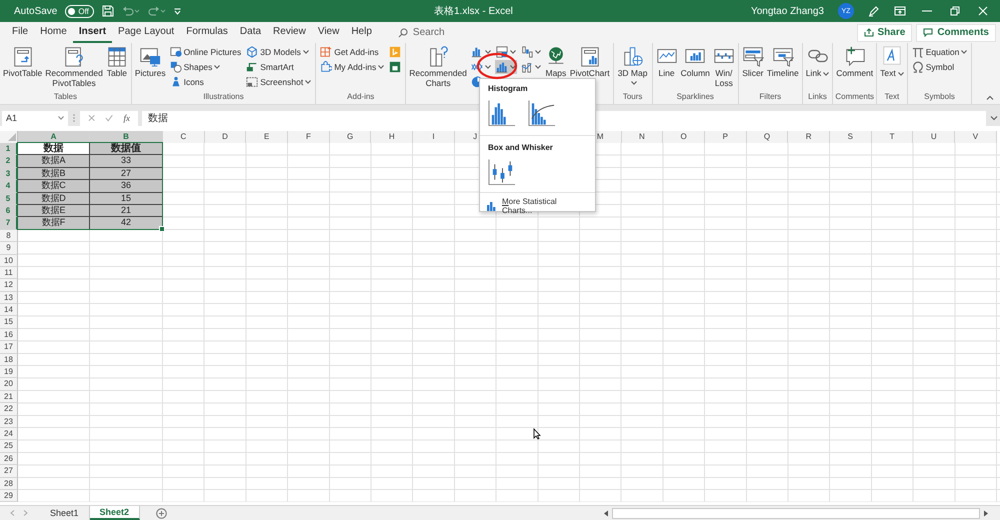 The width and height of the screenshot is (1000, 520). I want to click on section-heading: Histogram, so click(508, 89).